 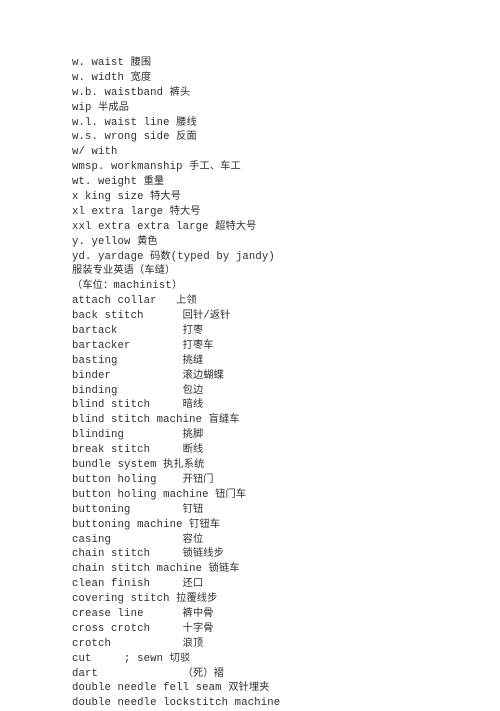 What do you see at coordinates (138, 450) in the screenshot?
I see `glossary-line: break stitch 断线` at bounding box center [138, 450].